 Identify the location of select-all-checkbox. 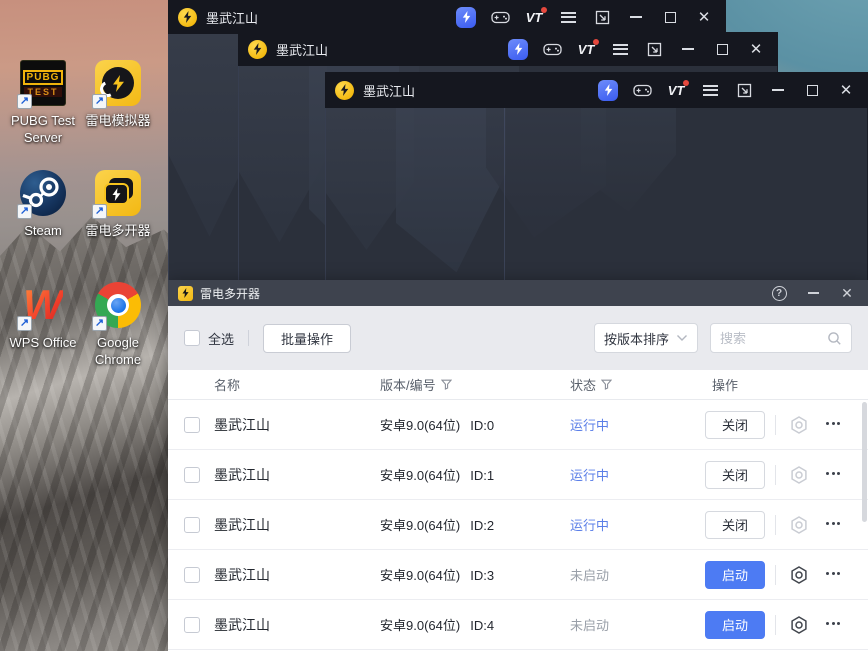
(192, 338).